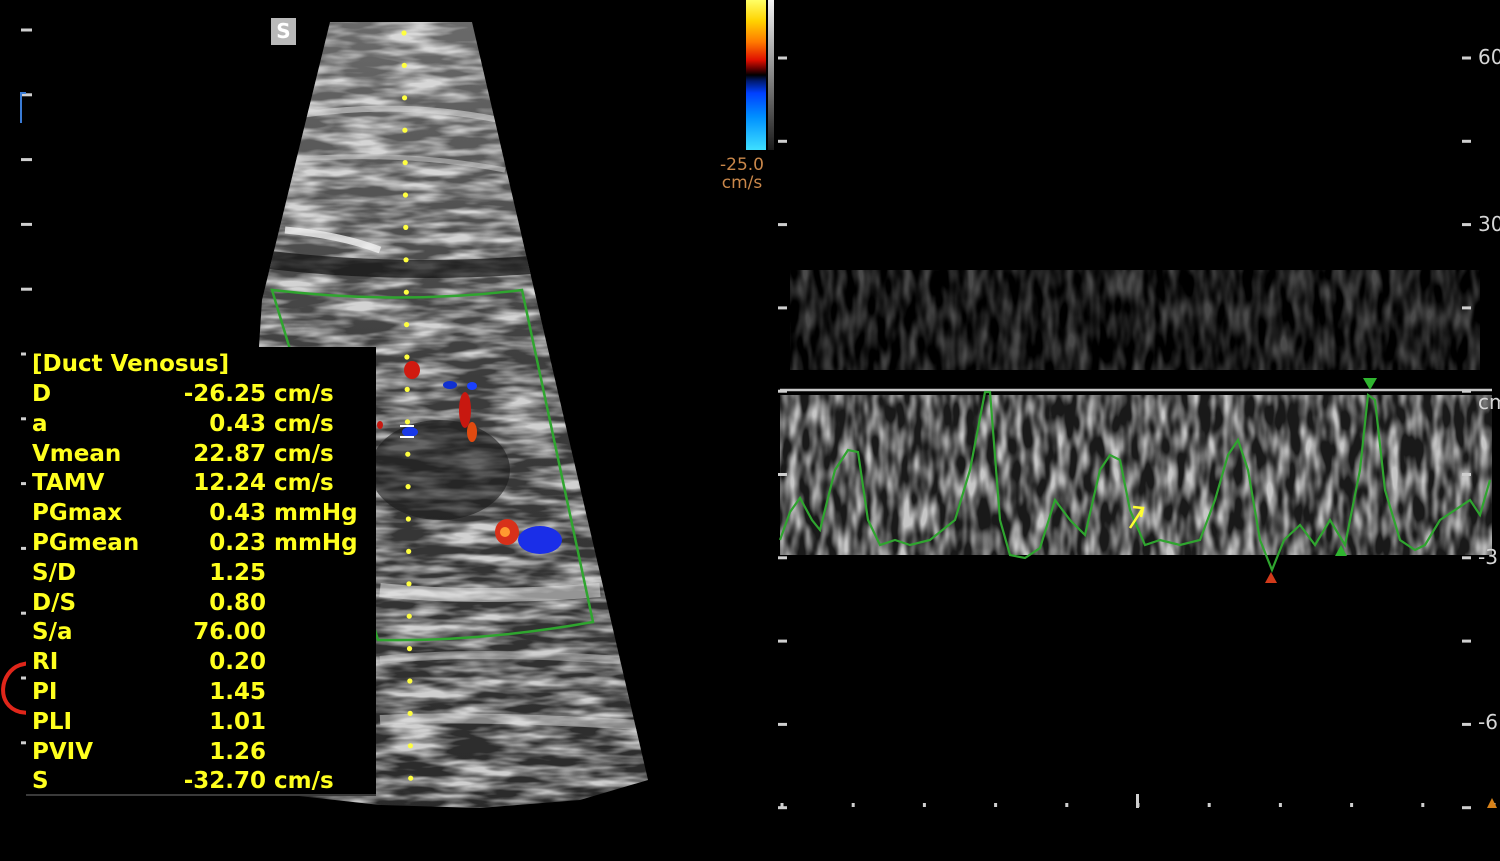 The width and height of the screenshot is (1500, 861). I want to click on measurement-row: D/S 0.80, so click(201, 605).